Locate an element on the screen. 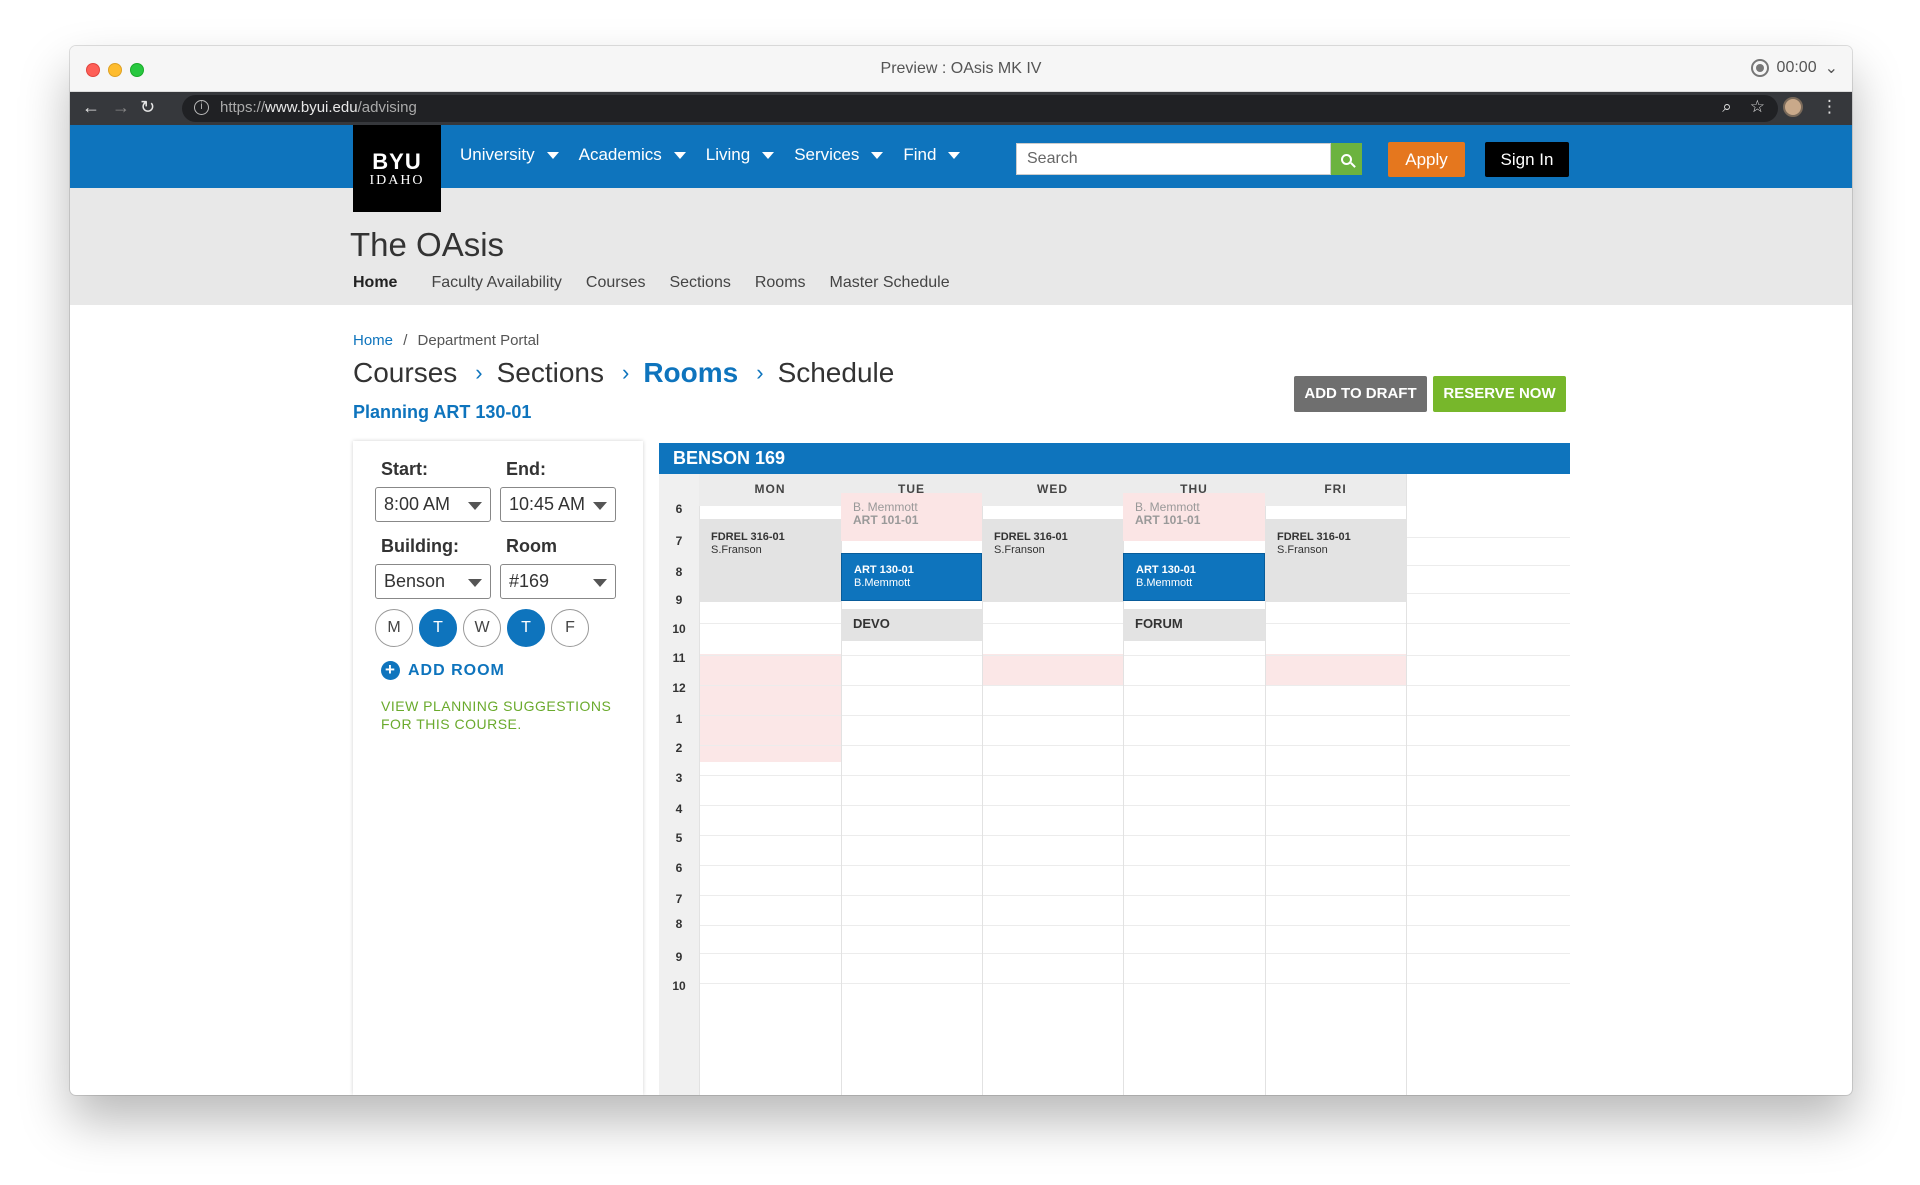 The image size is (1920, 1185). day-toggle: M is located at coordinates (394, 628).